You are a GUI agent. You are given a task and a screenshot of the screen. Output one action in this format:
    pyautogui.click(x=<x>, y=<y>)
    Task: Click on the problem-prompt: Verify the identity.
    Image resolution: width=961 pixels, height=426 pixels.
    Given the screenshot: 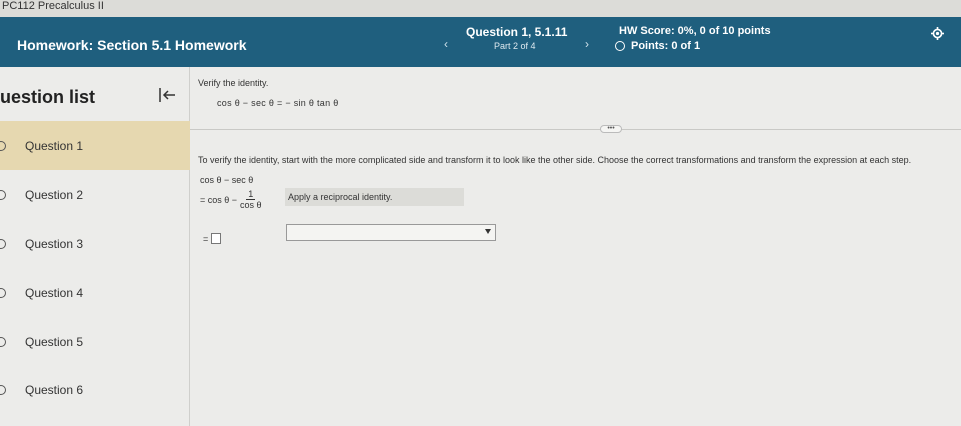 What is the action you would take?
    pyautogui.click(x=233, y=83)
    